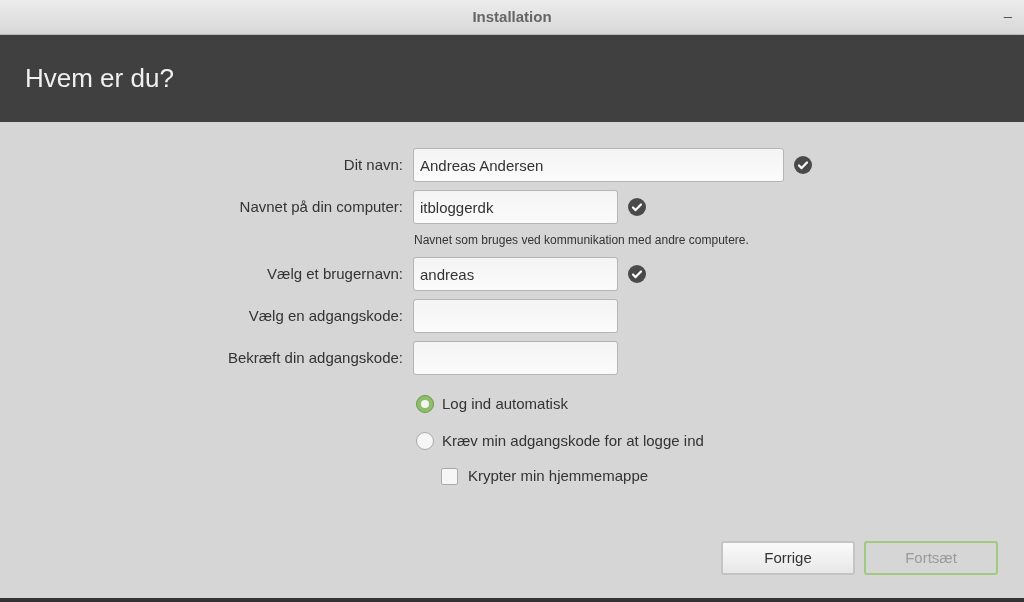  What do you see at coordinates (512, 16) in the screenshot?
I see `window-title: Installation` at bounding box center [512, 16].